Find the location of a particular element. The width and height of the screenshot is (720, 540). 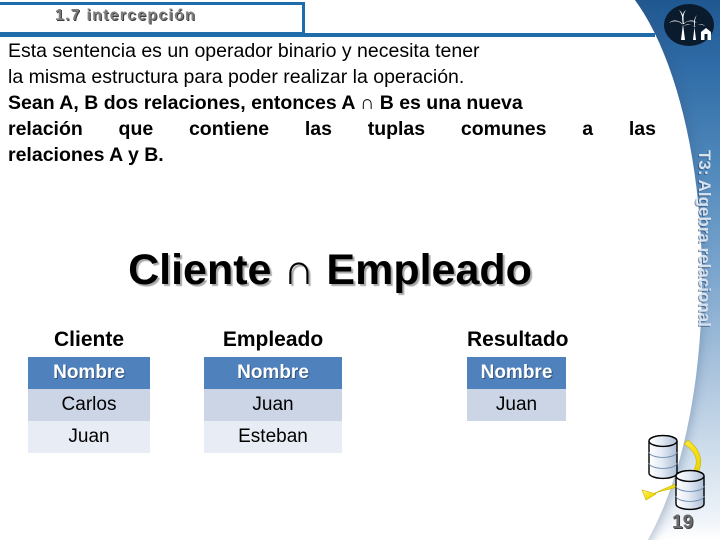

table-cliente: Cliente Nombre Carlos Juan is located at coordinates (89, 390).